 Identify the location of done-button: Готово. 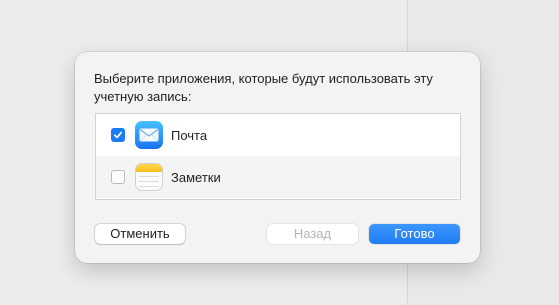
(414, 234).